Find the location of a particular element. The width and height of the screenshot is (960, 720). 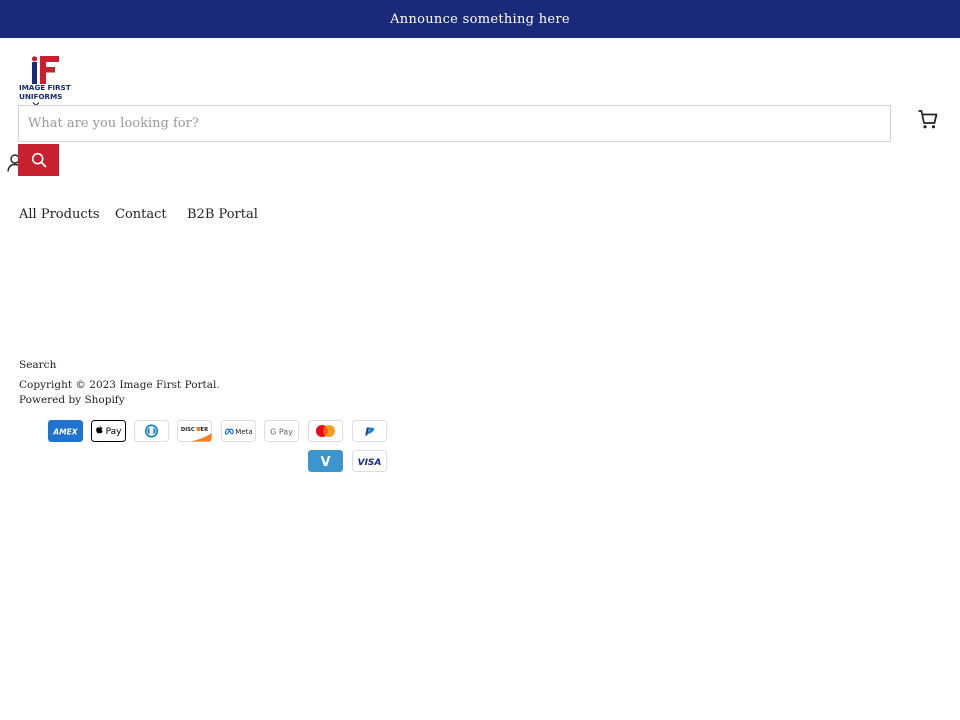

svg-text: G Pay is located at coordinates (281, 432).